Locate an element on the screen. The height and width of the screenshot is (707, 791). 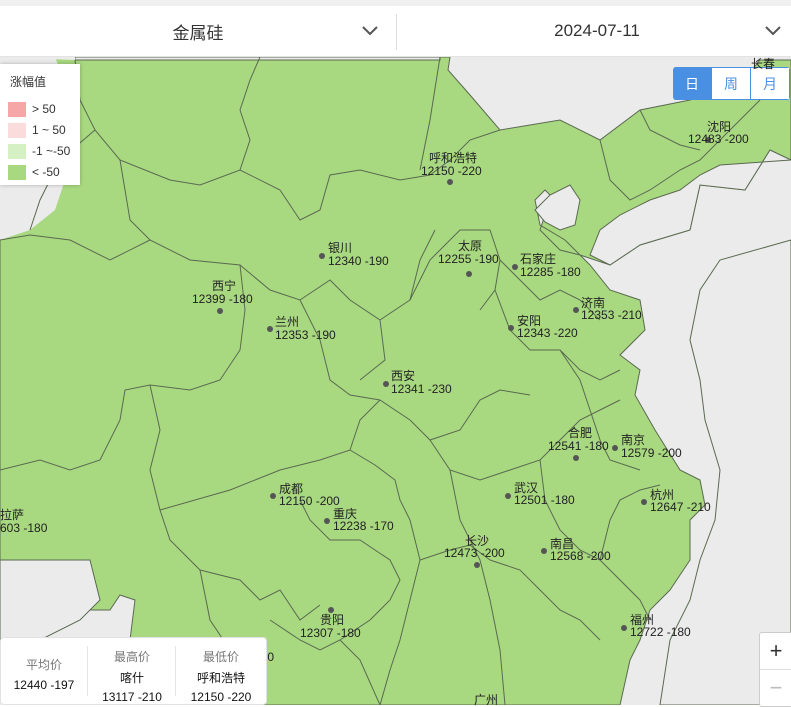
product-select: 金属硅 is located at coordinates (198, 31).